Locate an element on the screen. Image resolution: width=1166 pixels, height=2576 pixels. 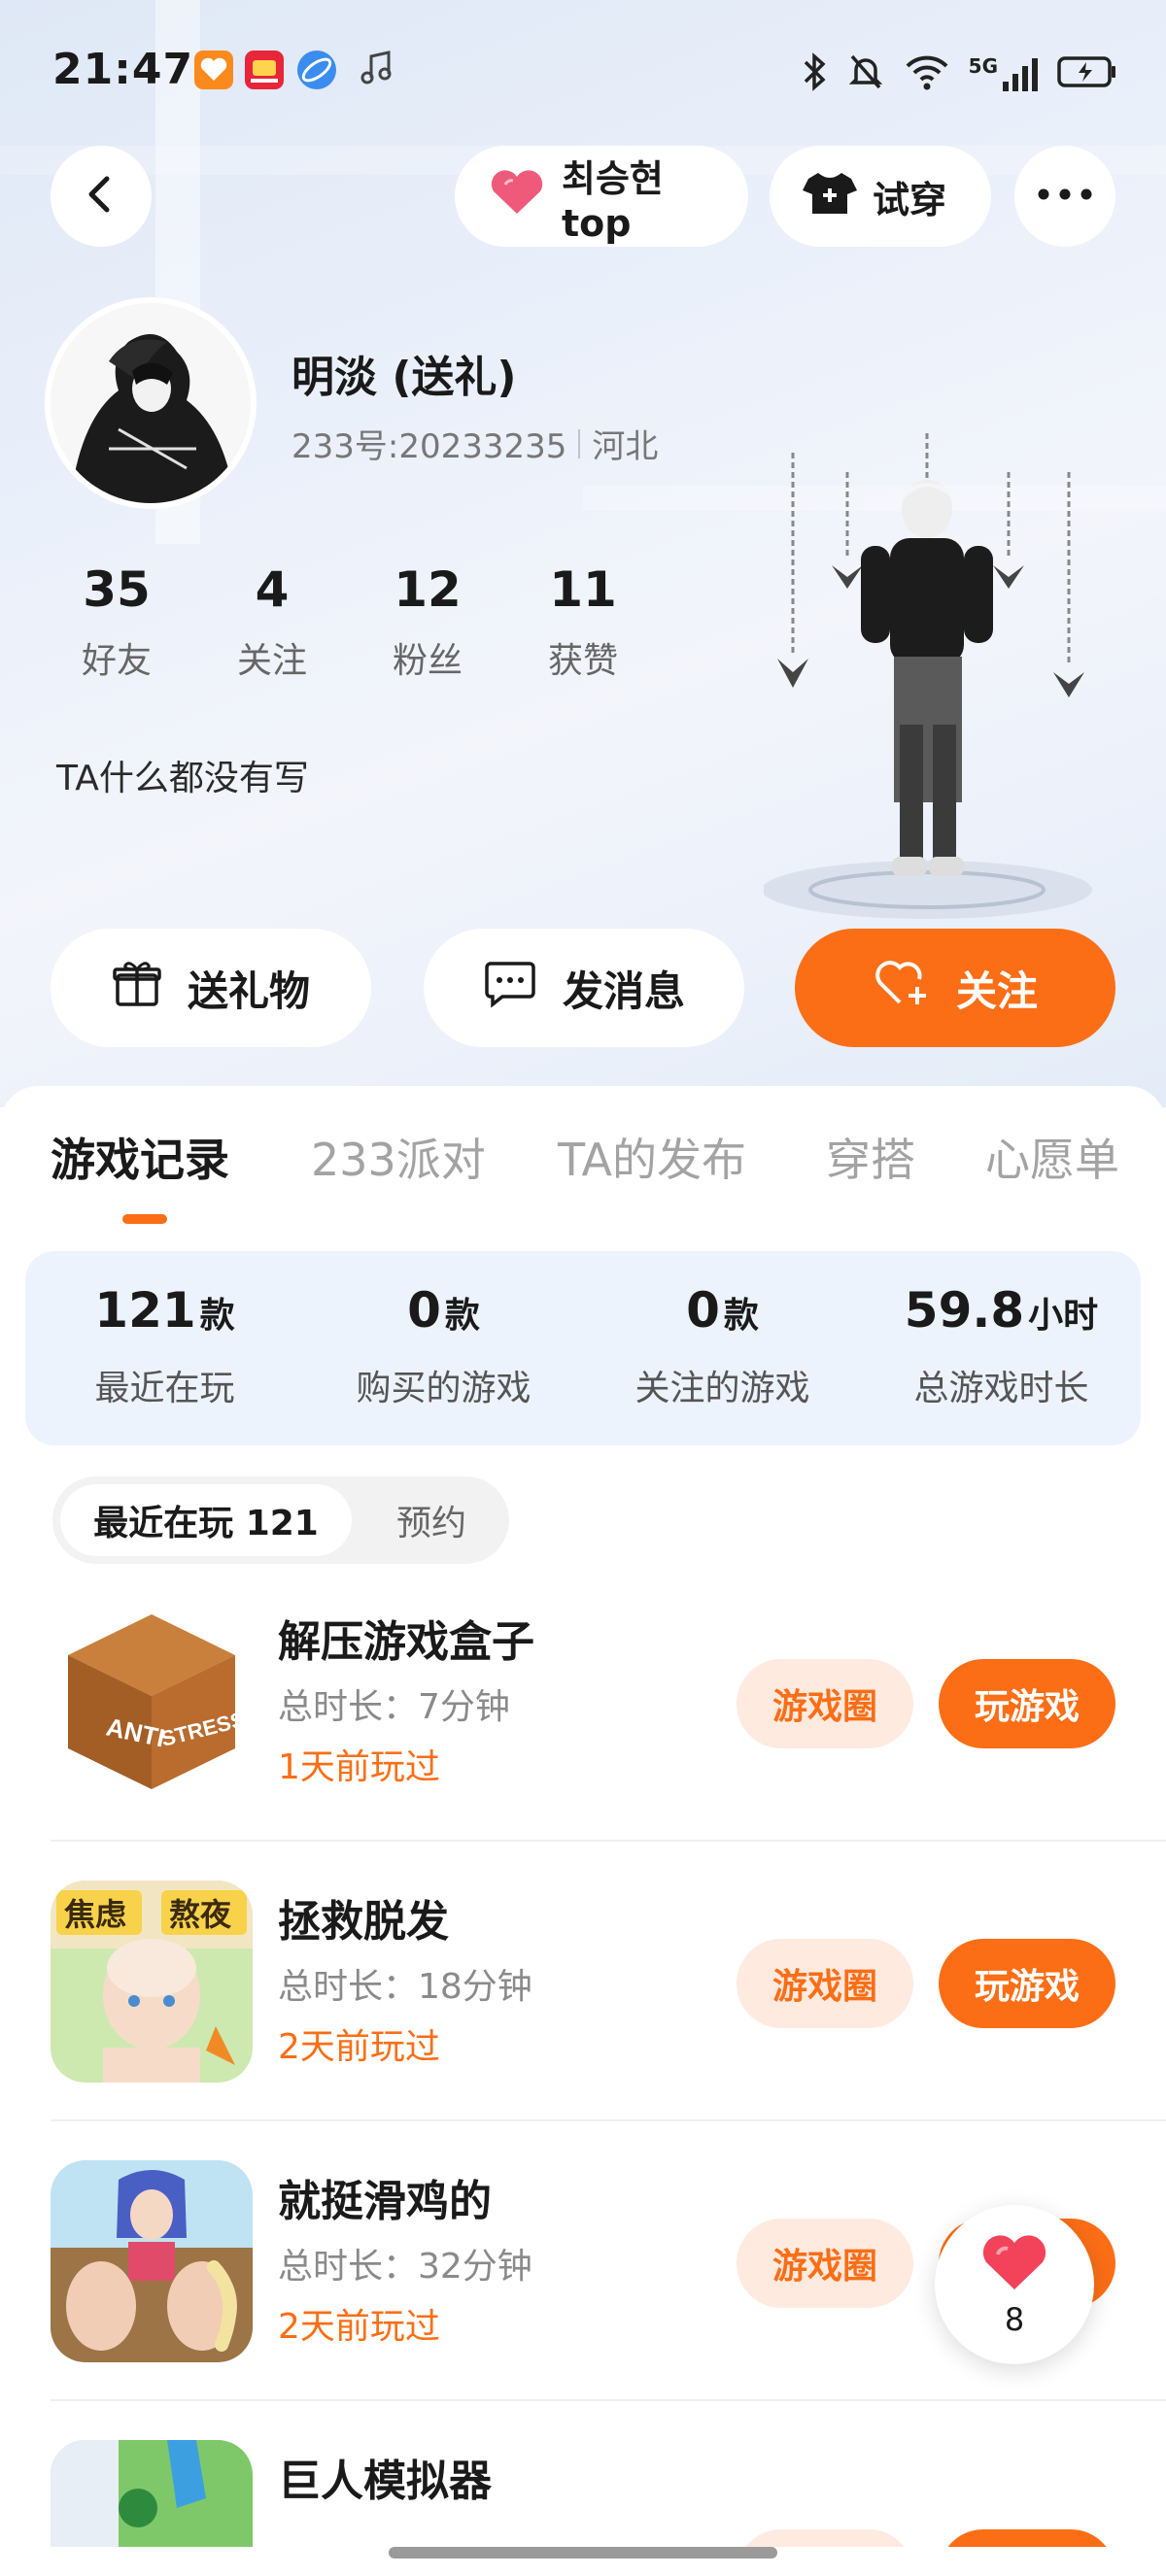
send-gift-label: 送礼物 is located at coordinates (248, 990).